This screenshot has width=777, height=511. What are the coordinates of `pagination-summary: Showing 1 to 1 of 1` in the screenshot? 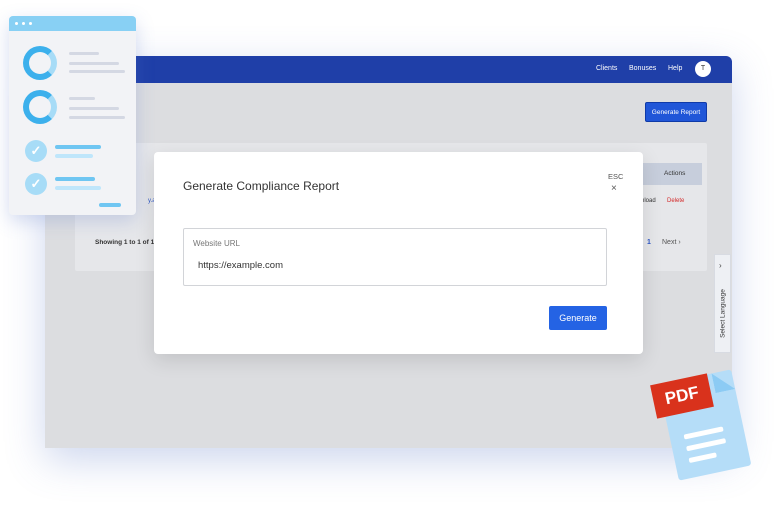 It's located at (125, 242).